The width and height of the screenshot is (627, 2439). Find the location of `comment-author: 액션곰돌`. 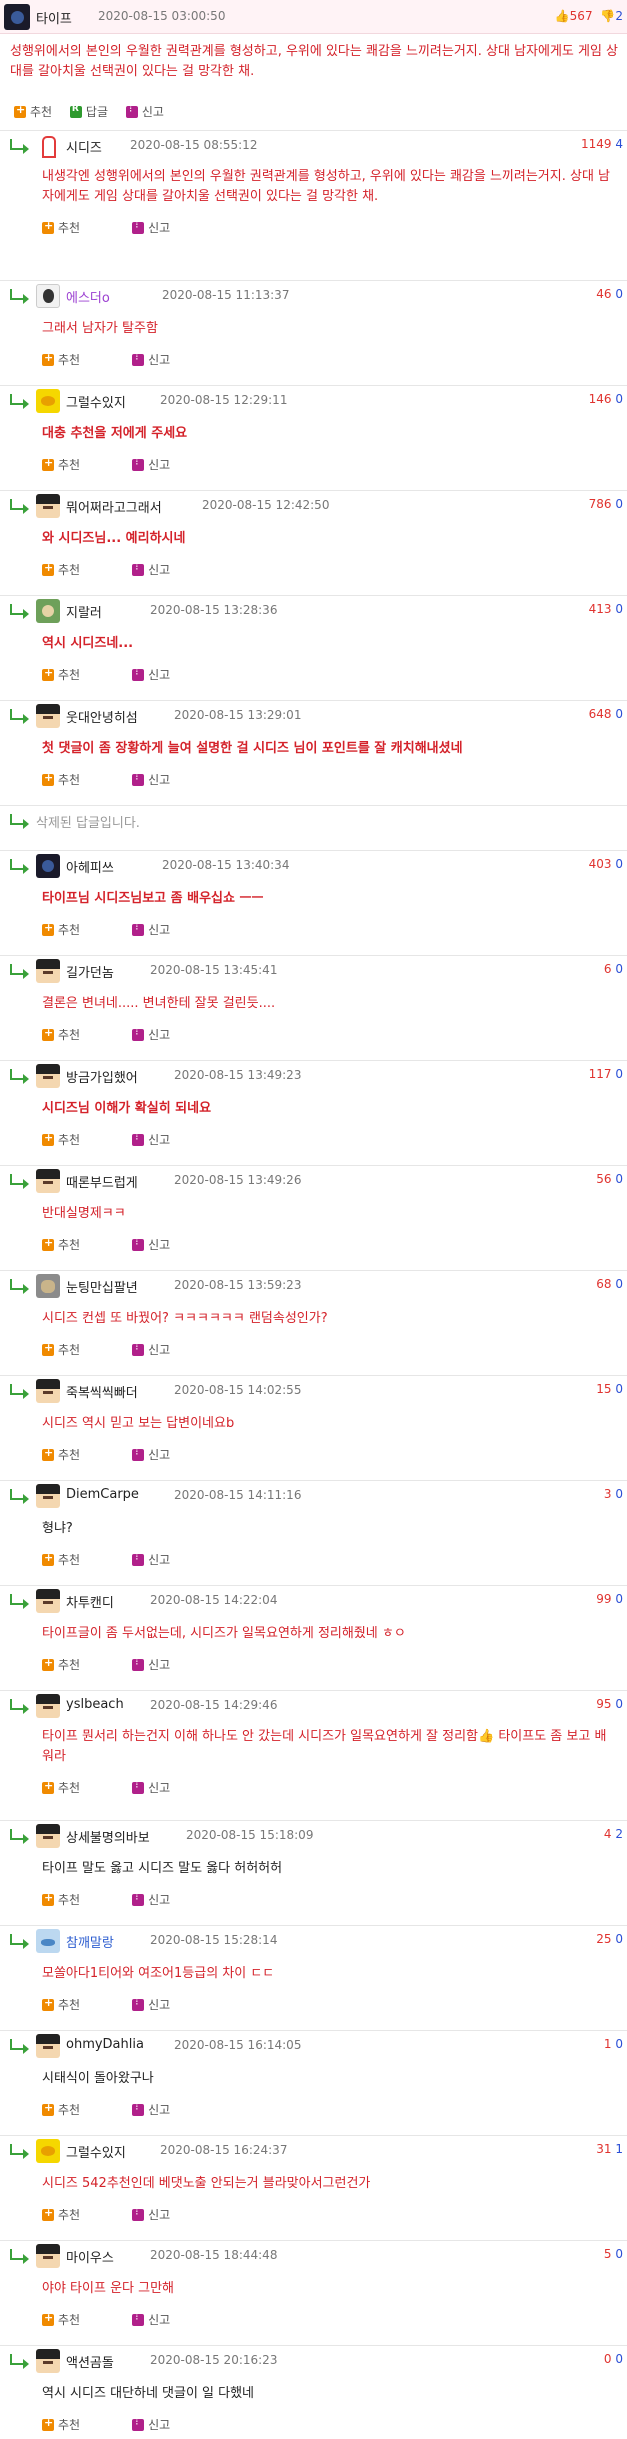

comment-author: 액션곰돌 is located at coordinates (90, 2361).